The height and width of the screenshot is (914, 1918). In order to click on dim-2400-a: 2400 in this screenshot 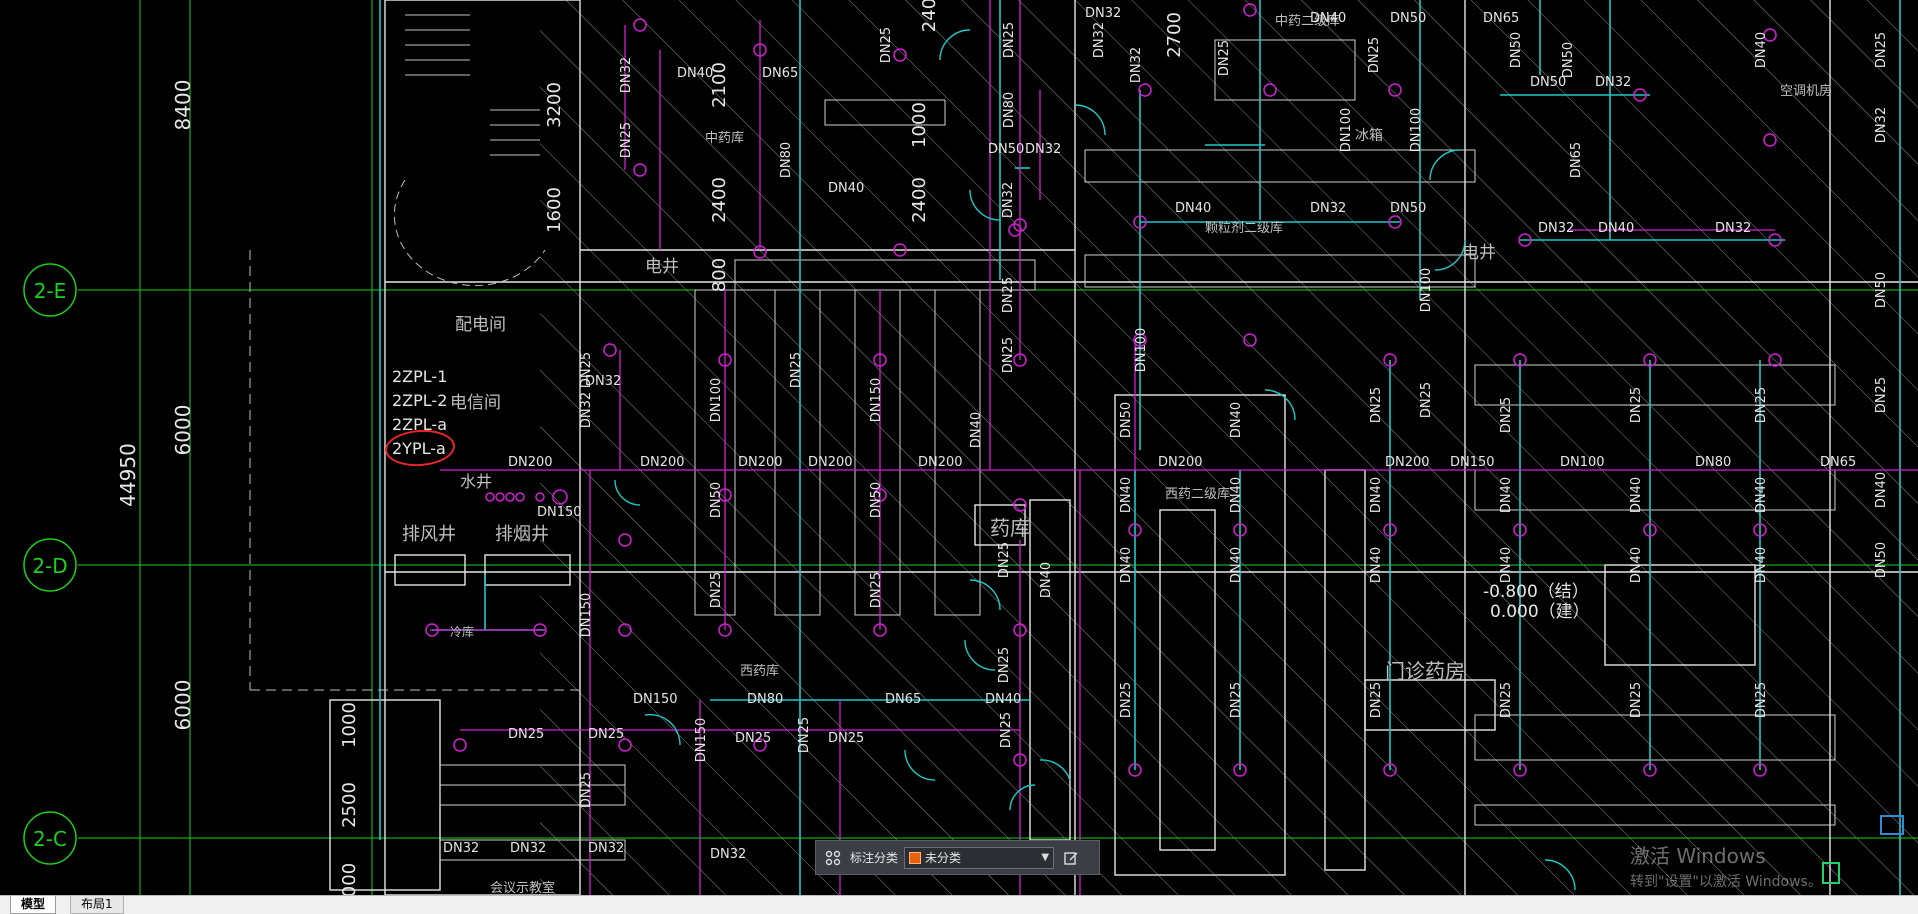, I will do `click(719, 200)`.